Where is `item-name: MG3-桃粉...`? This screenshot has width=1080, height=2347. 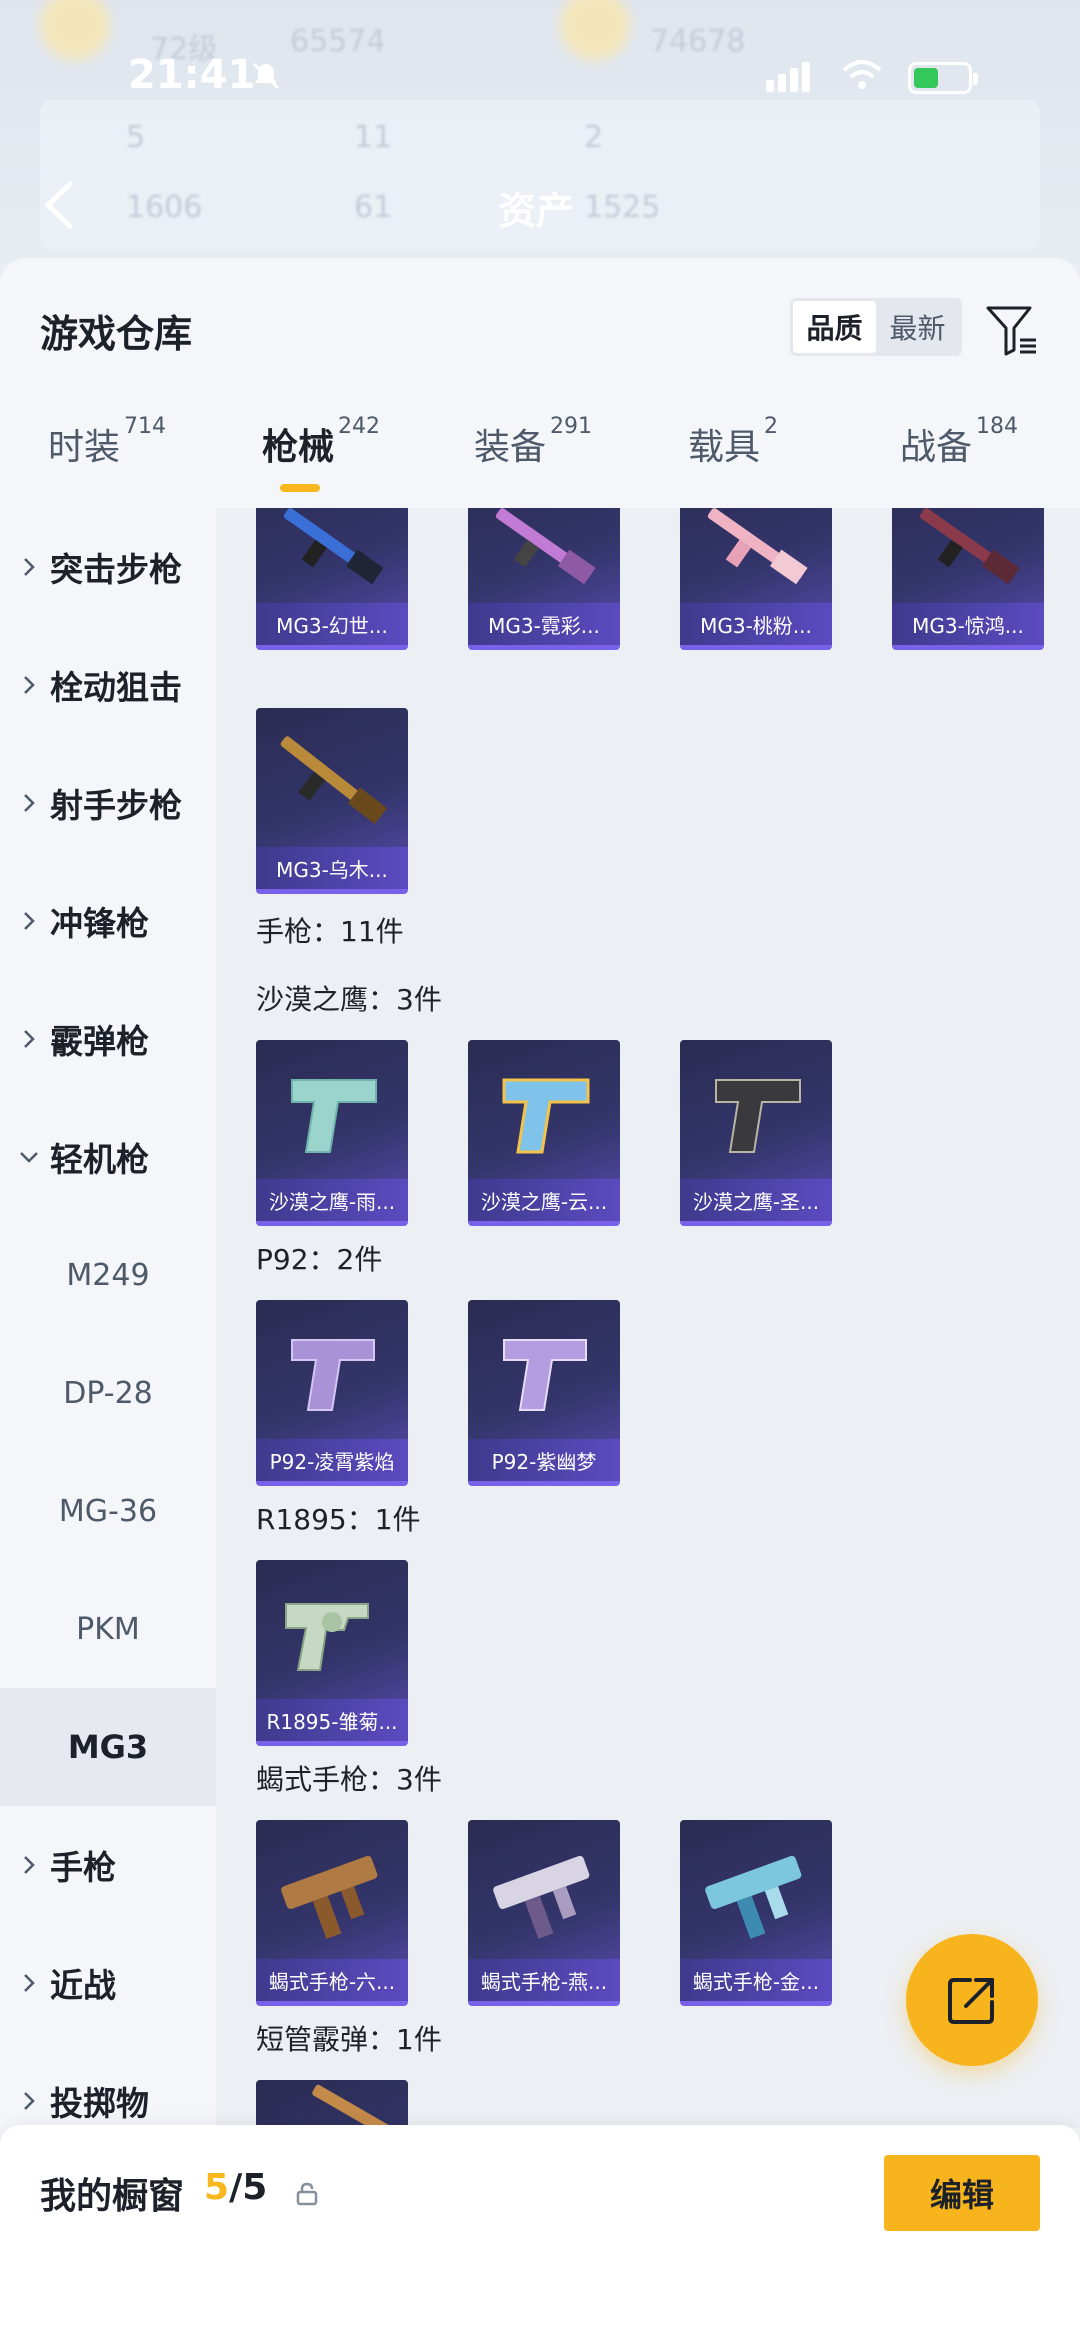
item-name: MG3-桃粉... is located at coordinates (756, 624).